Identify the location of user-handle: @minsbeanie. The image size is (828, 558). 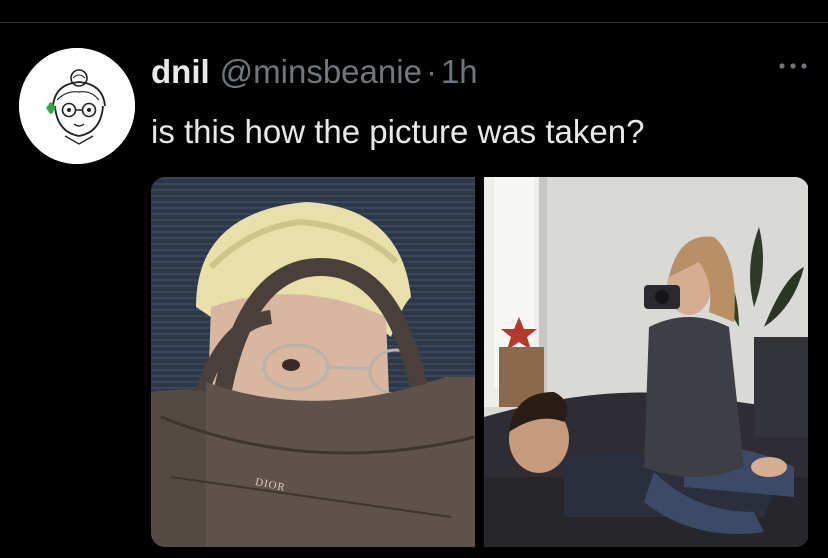
(321, 72).